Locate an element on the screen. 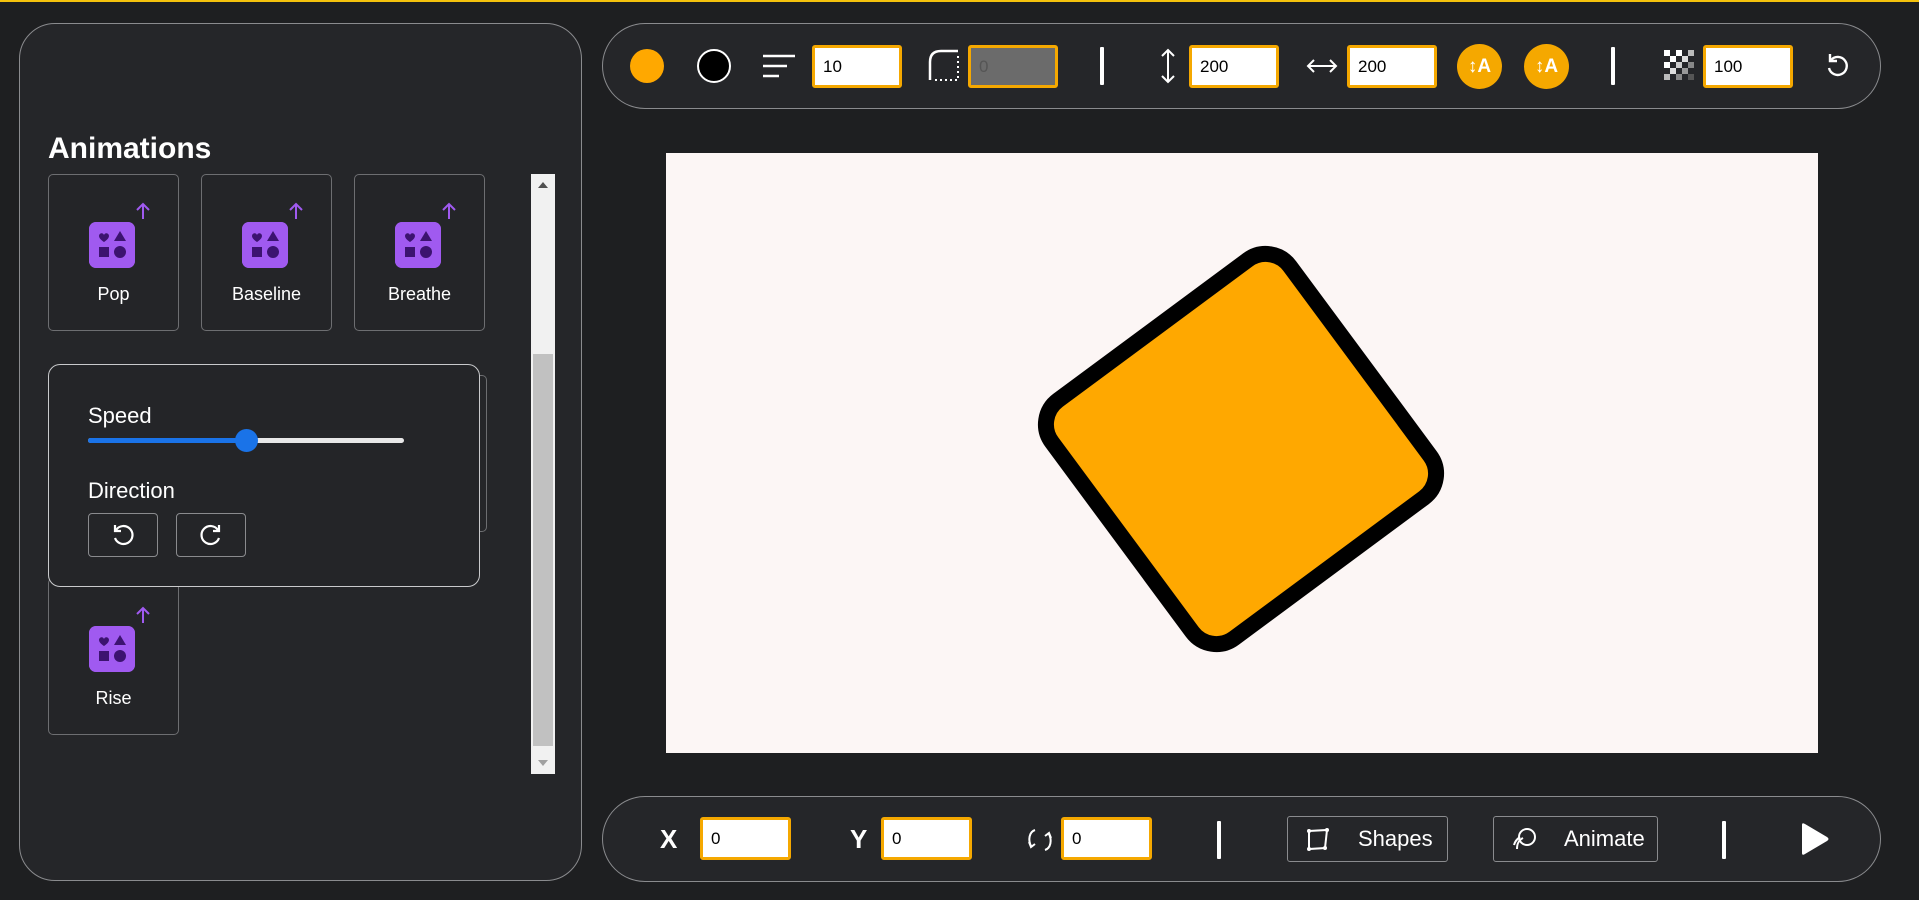  panel-title: Animations is located at coordinates (130, 148).